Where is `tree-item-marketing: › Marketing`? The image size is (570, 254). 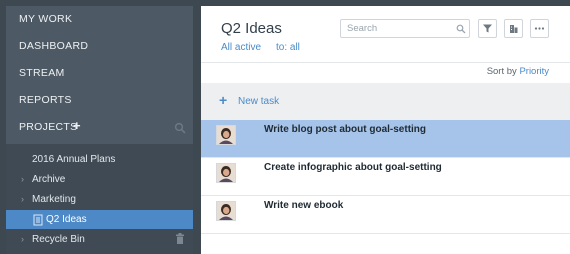 tree-item-marketing: › Marketing is located at coordinates (99, 199).